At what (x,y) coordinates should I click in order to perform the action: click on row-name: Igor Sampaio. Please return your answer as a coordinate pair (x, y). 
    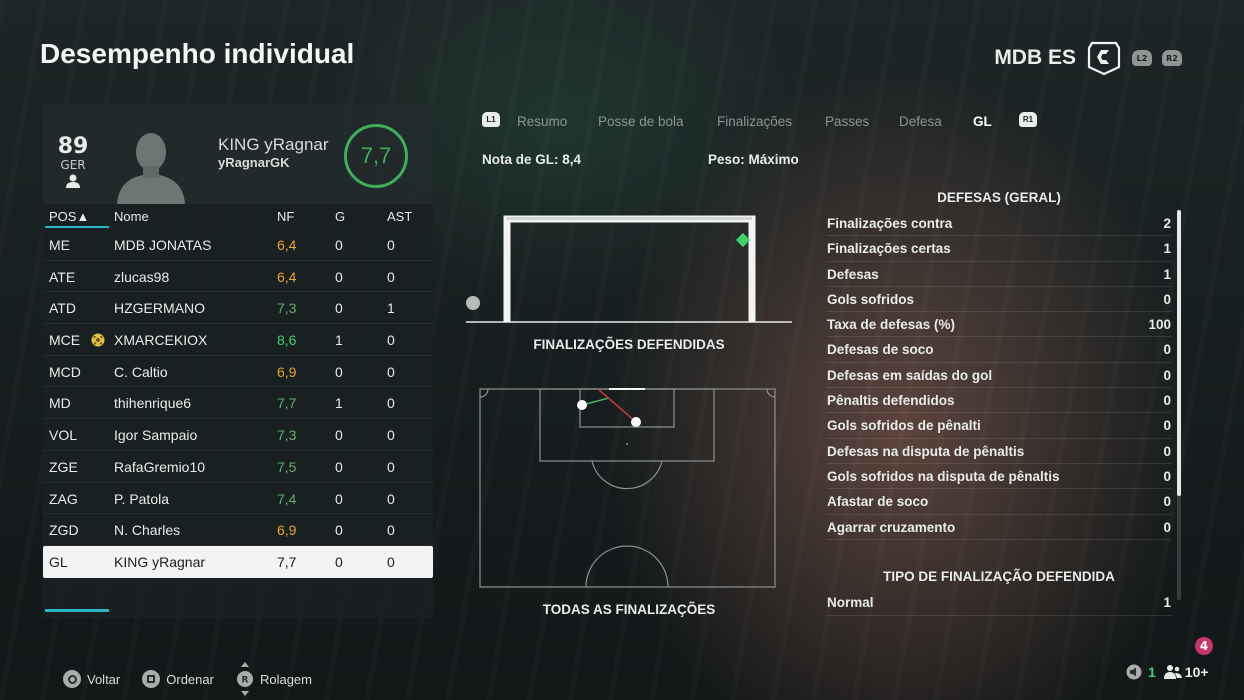
    Looking at the image, I should click on (156, 435).